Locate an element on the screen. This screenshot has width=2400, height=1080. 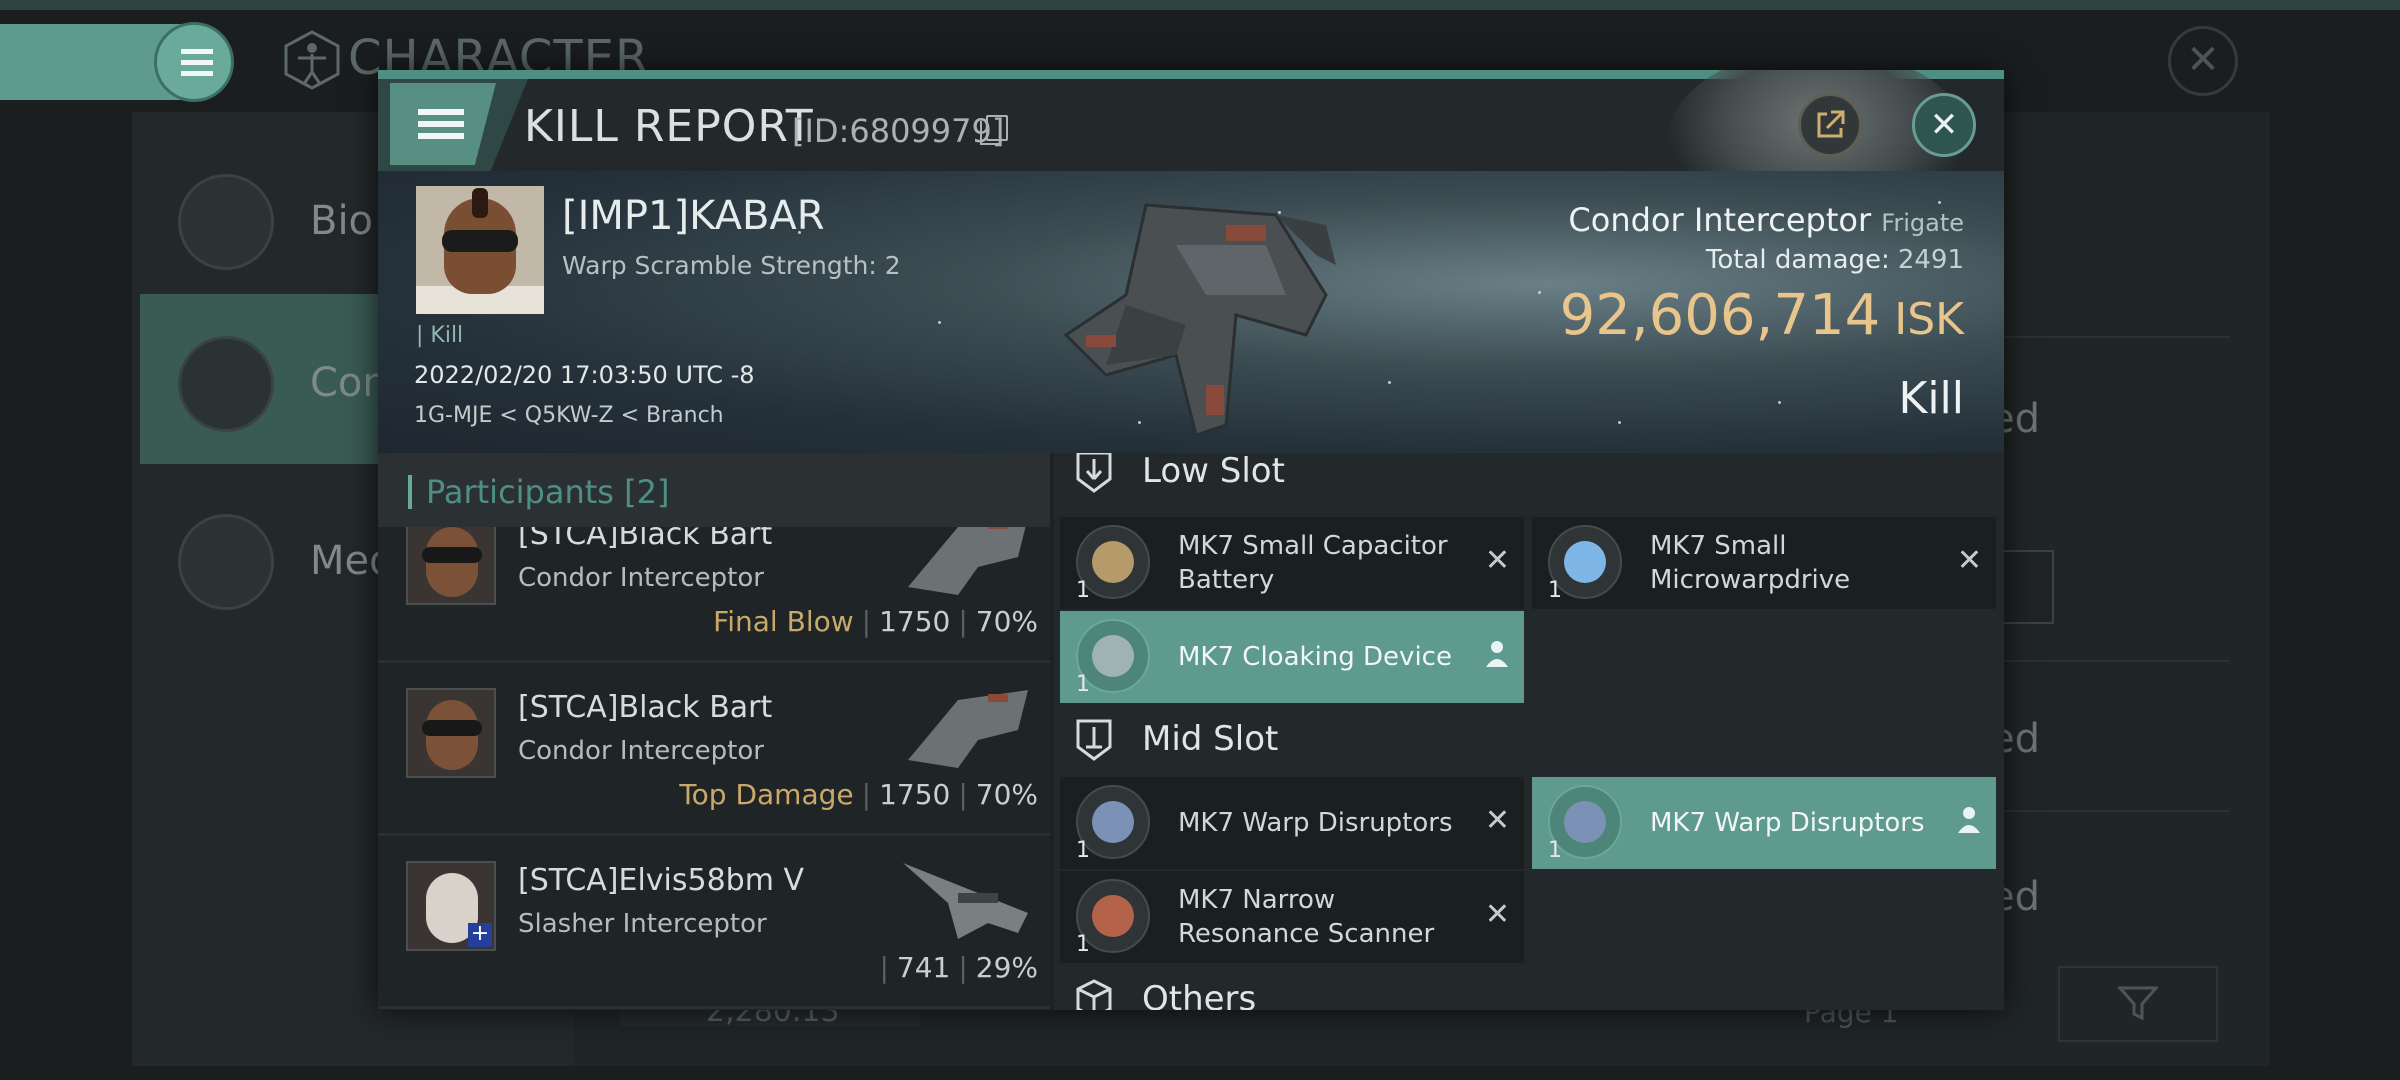
module-slot: 1 MK7 Cloaking Device is located at coordinates (1292, 657).